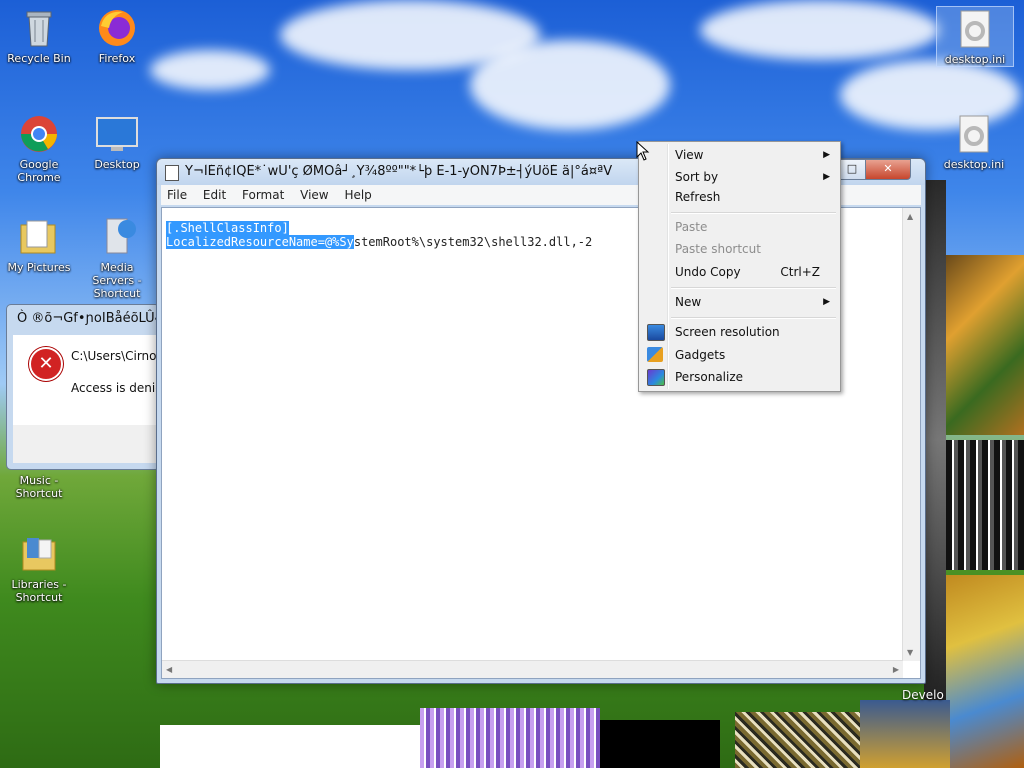 Image resolution: width=1024 pixels, height=768 pixels. What do you see at coordinates (88, 318) in the screenshot?
I see `dialog-title: Ò ®õ¬Gf•ɲoIBåéõLÛ4` at bounding box center [88, 318].